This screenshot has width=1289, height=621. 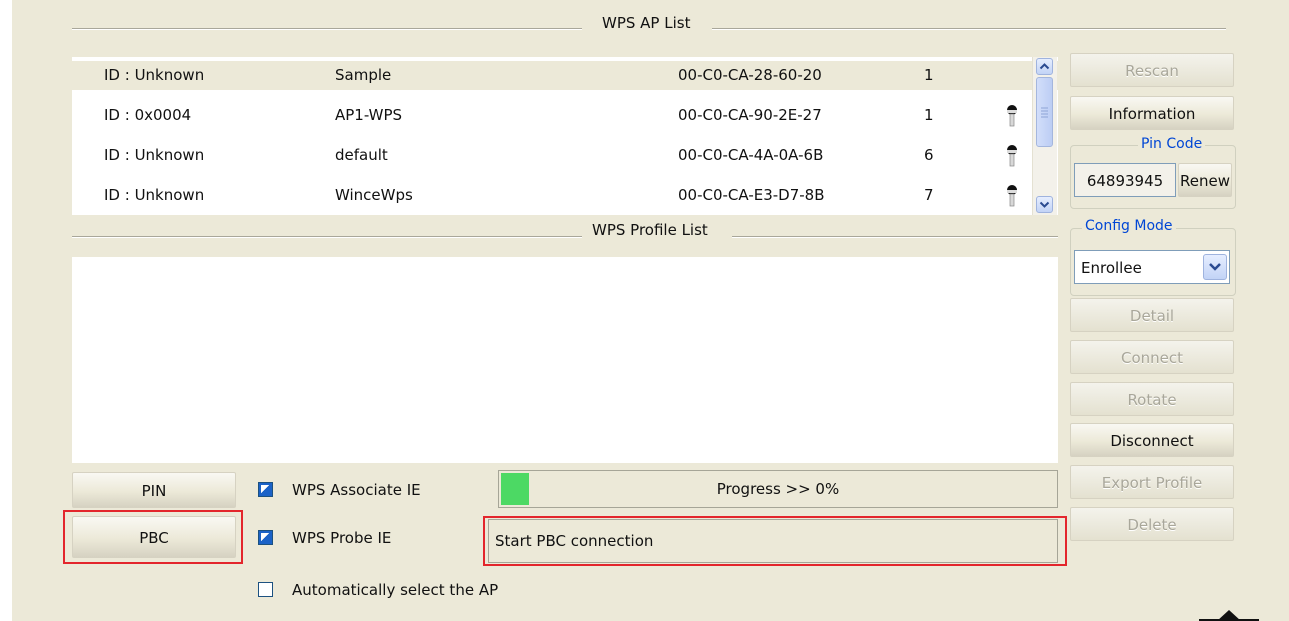 I want to click on auto-select-ap-label: Automatically select the AP, so click(x=395, y=590).